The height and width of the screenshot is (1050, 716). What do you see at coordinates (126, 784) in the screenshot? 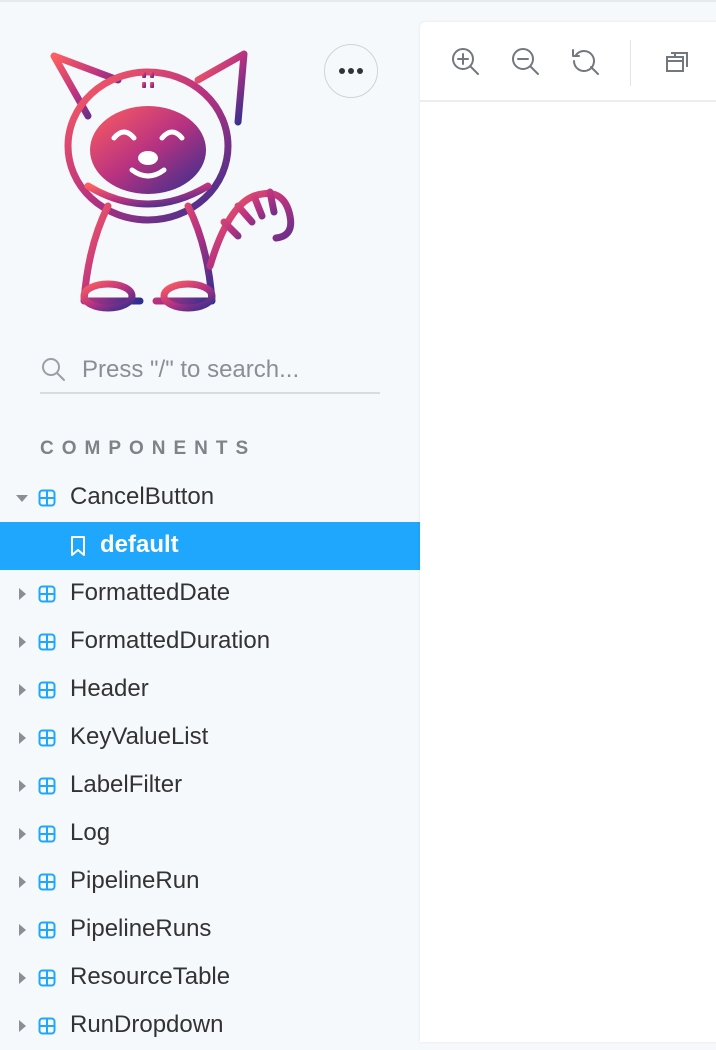
I see `sidebar-item-label: LabelFilter` at bounding box center [126, 784].